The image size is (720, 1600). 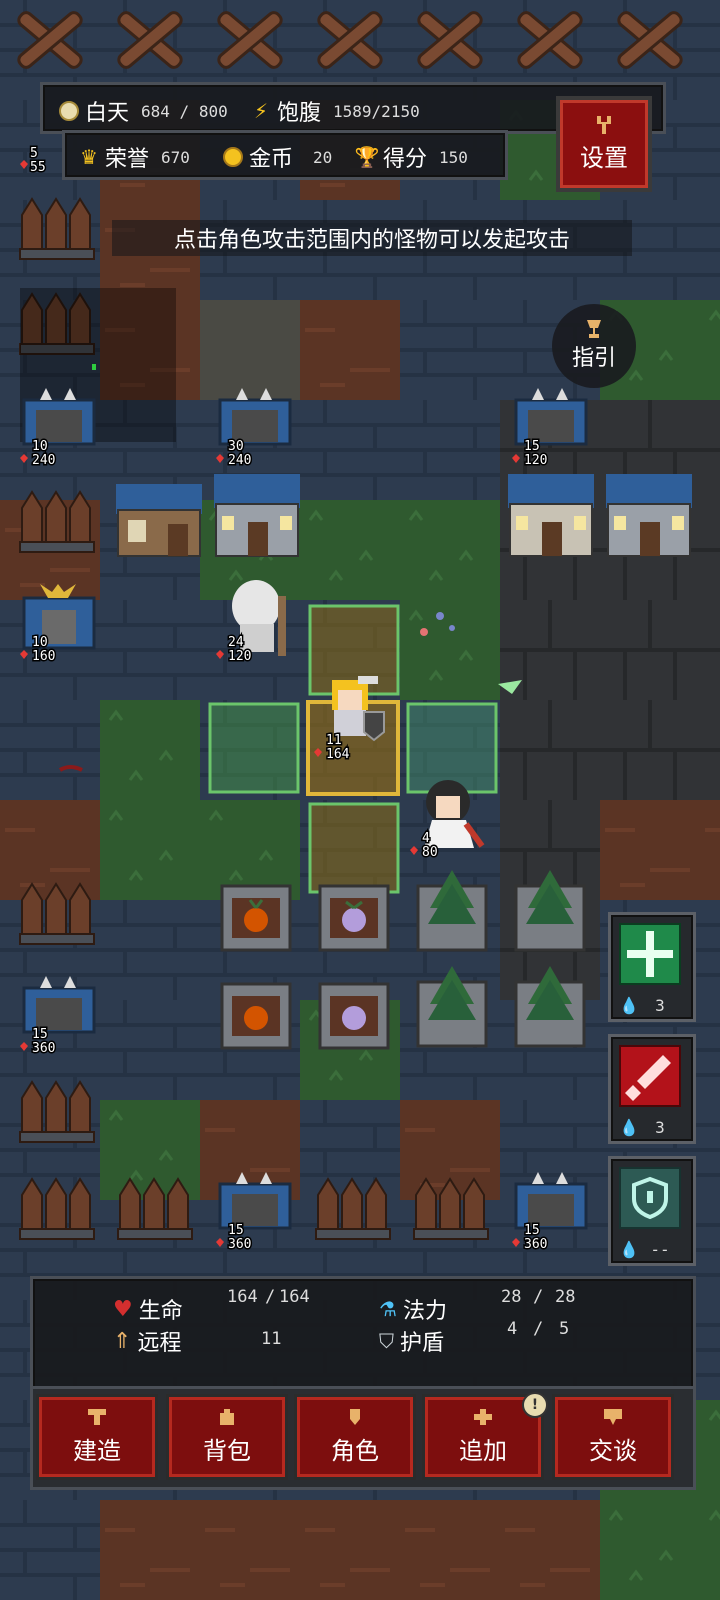 What do you see at coordinates (233, 157) in the screenshot?
I see `coin-icon` at bounding box center [233, 157].